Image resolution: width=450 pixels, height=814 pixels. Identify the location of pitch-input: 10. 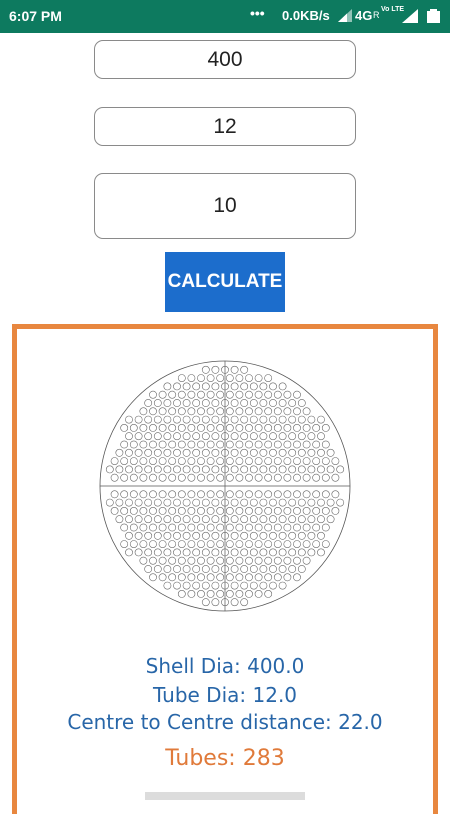
(225, 206).